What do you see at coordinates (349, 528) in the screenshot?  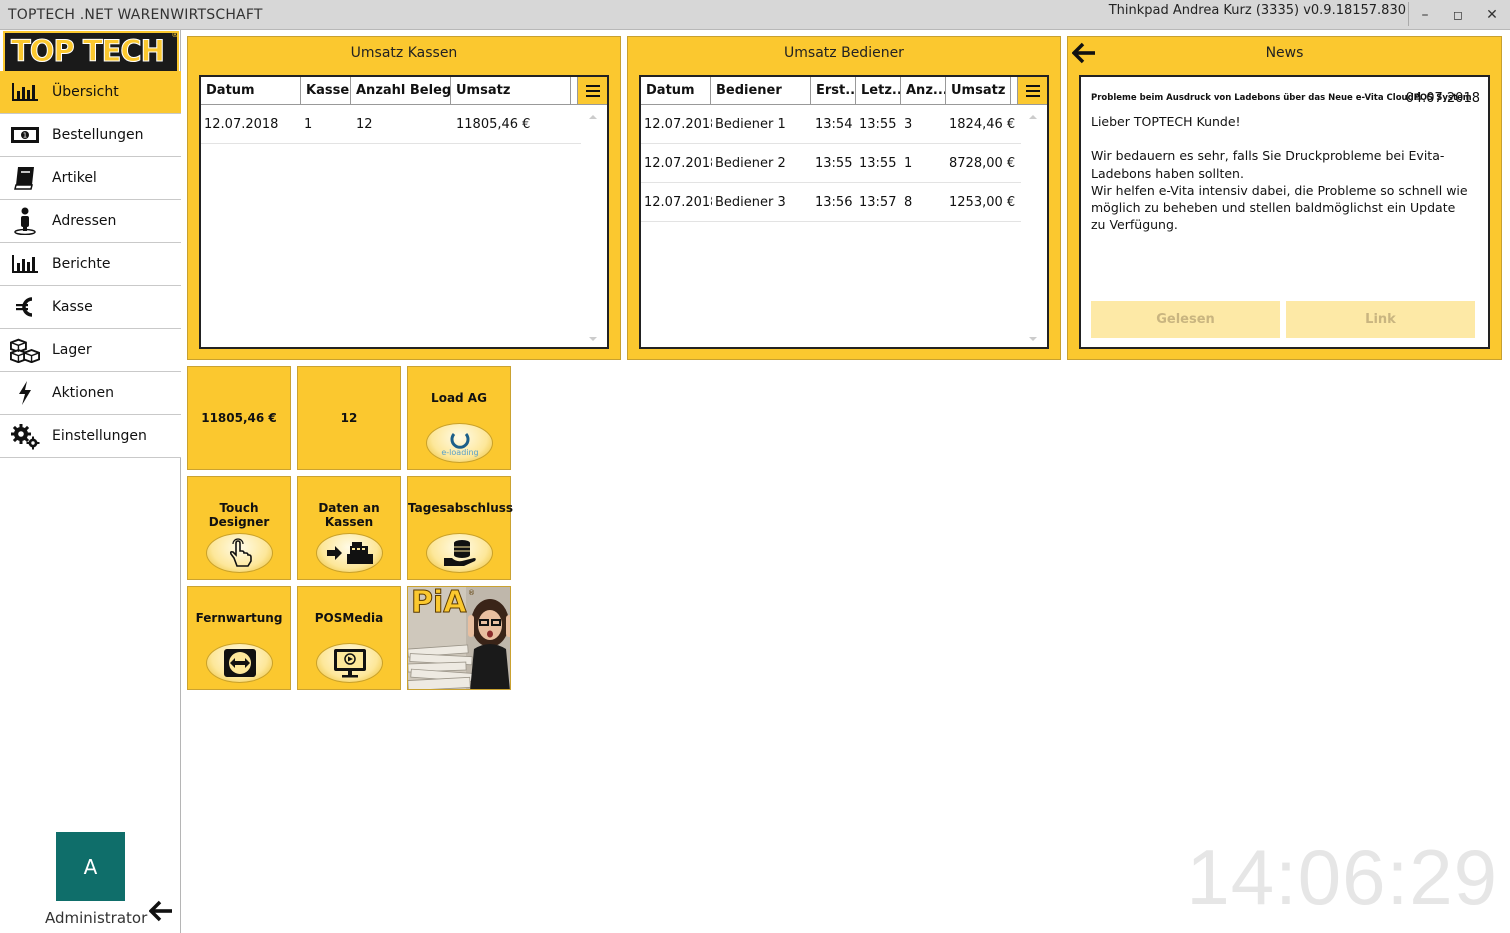 I see `tile-daten-an-kassen: Daten an Kassen` at bounding box center [349, 528].